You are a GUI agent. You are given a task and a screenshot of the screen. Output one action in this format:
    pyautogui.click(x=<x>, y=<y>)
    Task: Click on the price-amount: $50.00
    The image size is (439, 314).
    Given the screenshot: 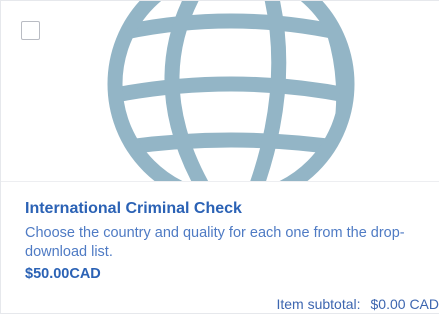 What is the action you would take?
    pyautogui.click(x=47, y=274)
    